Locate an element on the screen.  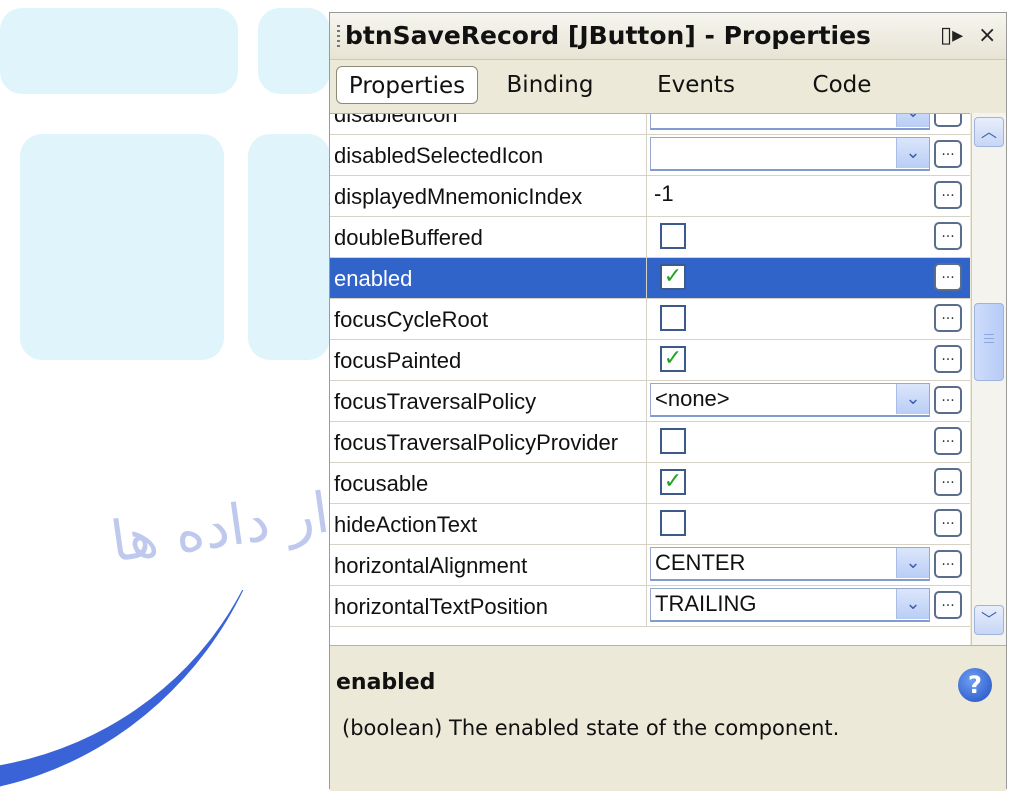
close-icon: × is located at coordinates (987, 35).